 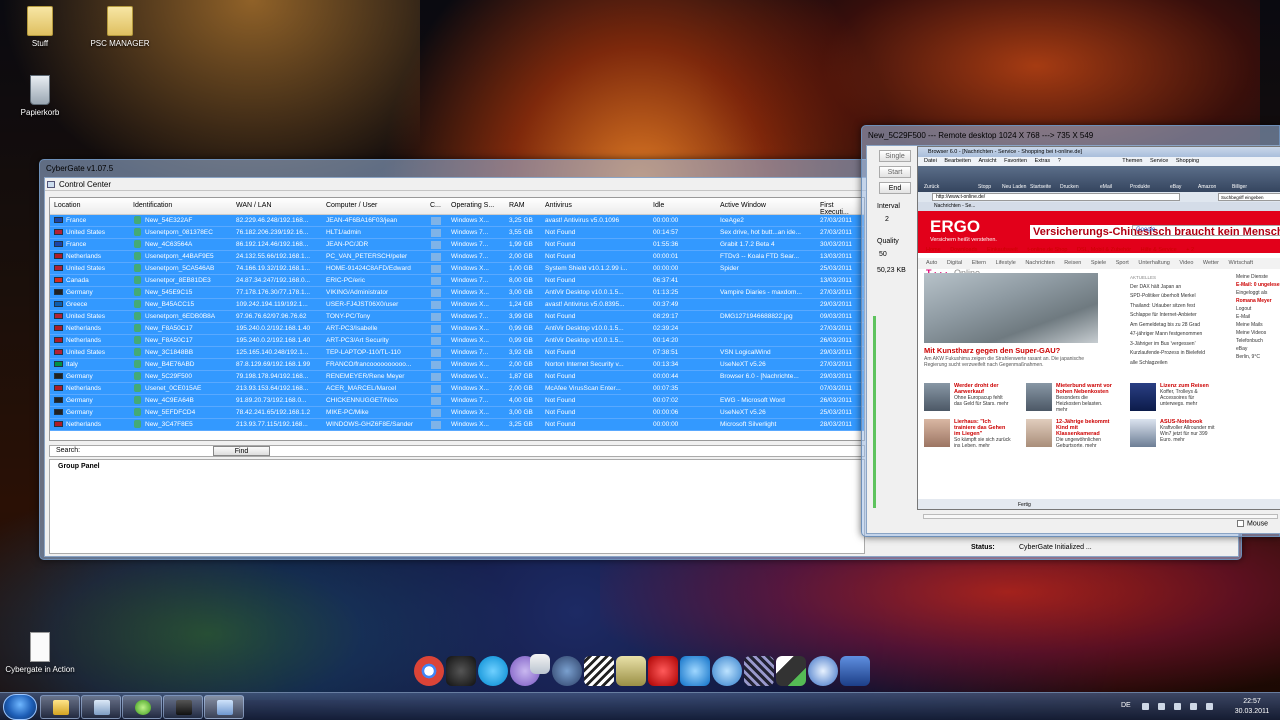 What do you see at coordinates (631, 671) in the screenshot?
I see `mail-icon` at bounding box center [631, 671].